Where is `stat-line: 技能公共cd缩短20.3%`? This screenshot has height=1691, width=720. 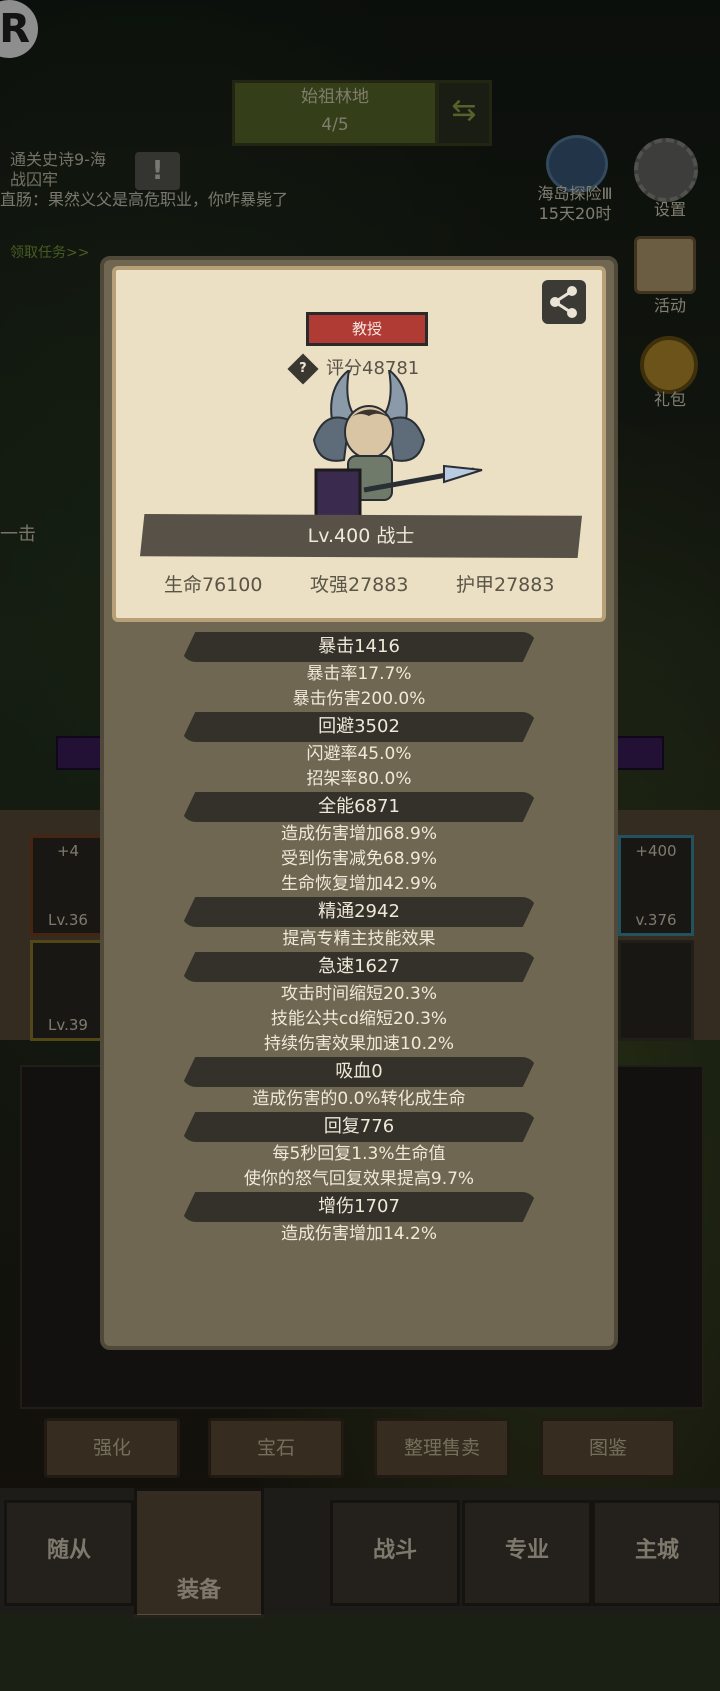 stat-line: 技能公共cd缩短20.3% is located at coordinates (359, 1019).